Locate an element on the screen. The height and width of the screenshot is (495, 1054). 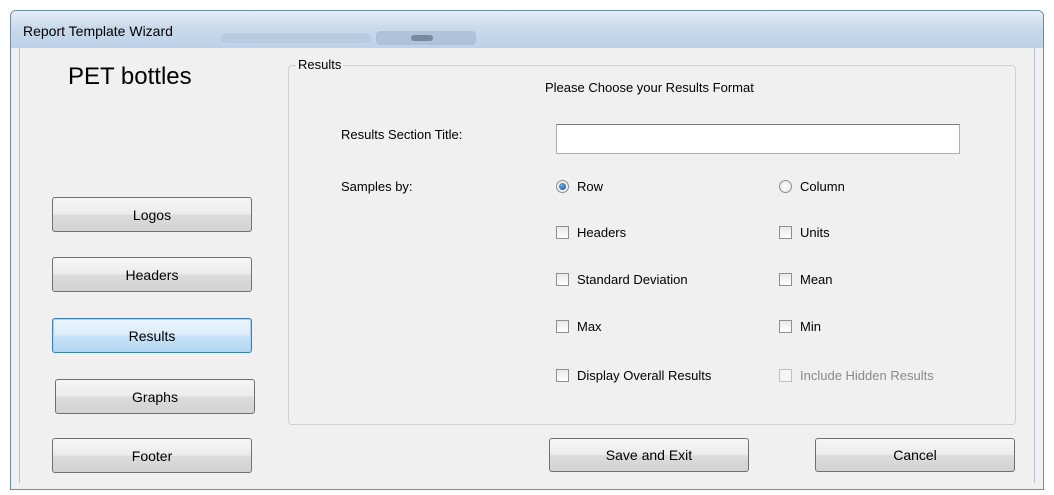
samples-by-label: Samples by: is located at coordinates (377, 186).